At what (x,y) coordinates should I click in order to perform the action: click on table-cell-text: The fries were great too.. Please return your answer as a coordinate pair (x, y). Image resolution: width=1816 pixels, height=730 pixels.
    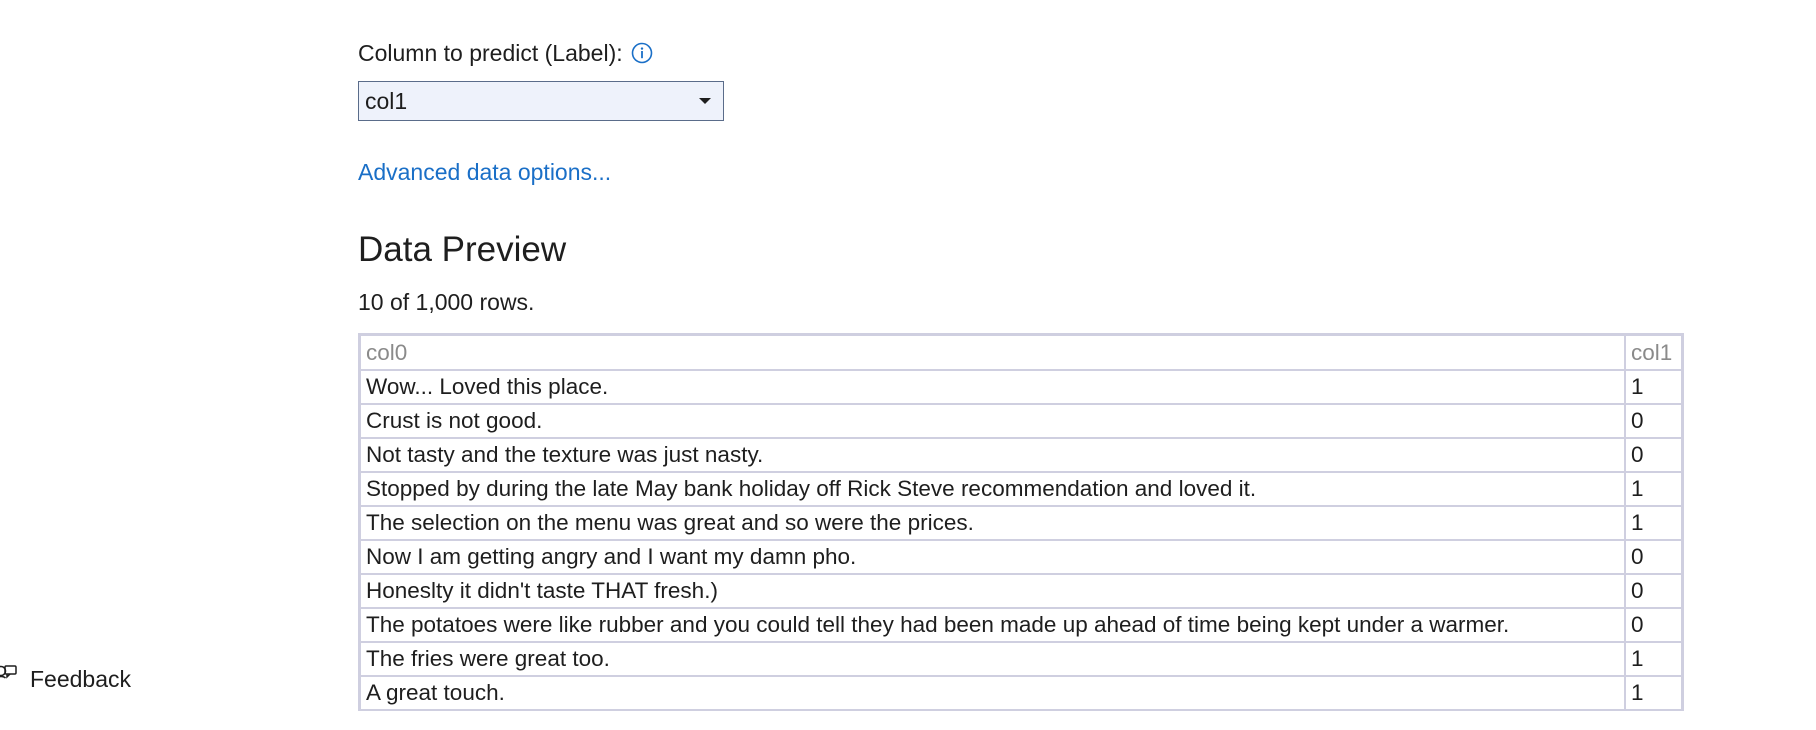
    Looking at the image, I should click on (993, 659).